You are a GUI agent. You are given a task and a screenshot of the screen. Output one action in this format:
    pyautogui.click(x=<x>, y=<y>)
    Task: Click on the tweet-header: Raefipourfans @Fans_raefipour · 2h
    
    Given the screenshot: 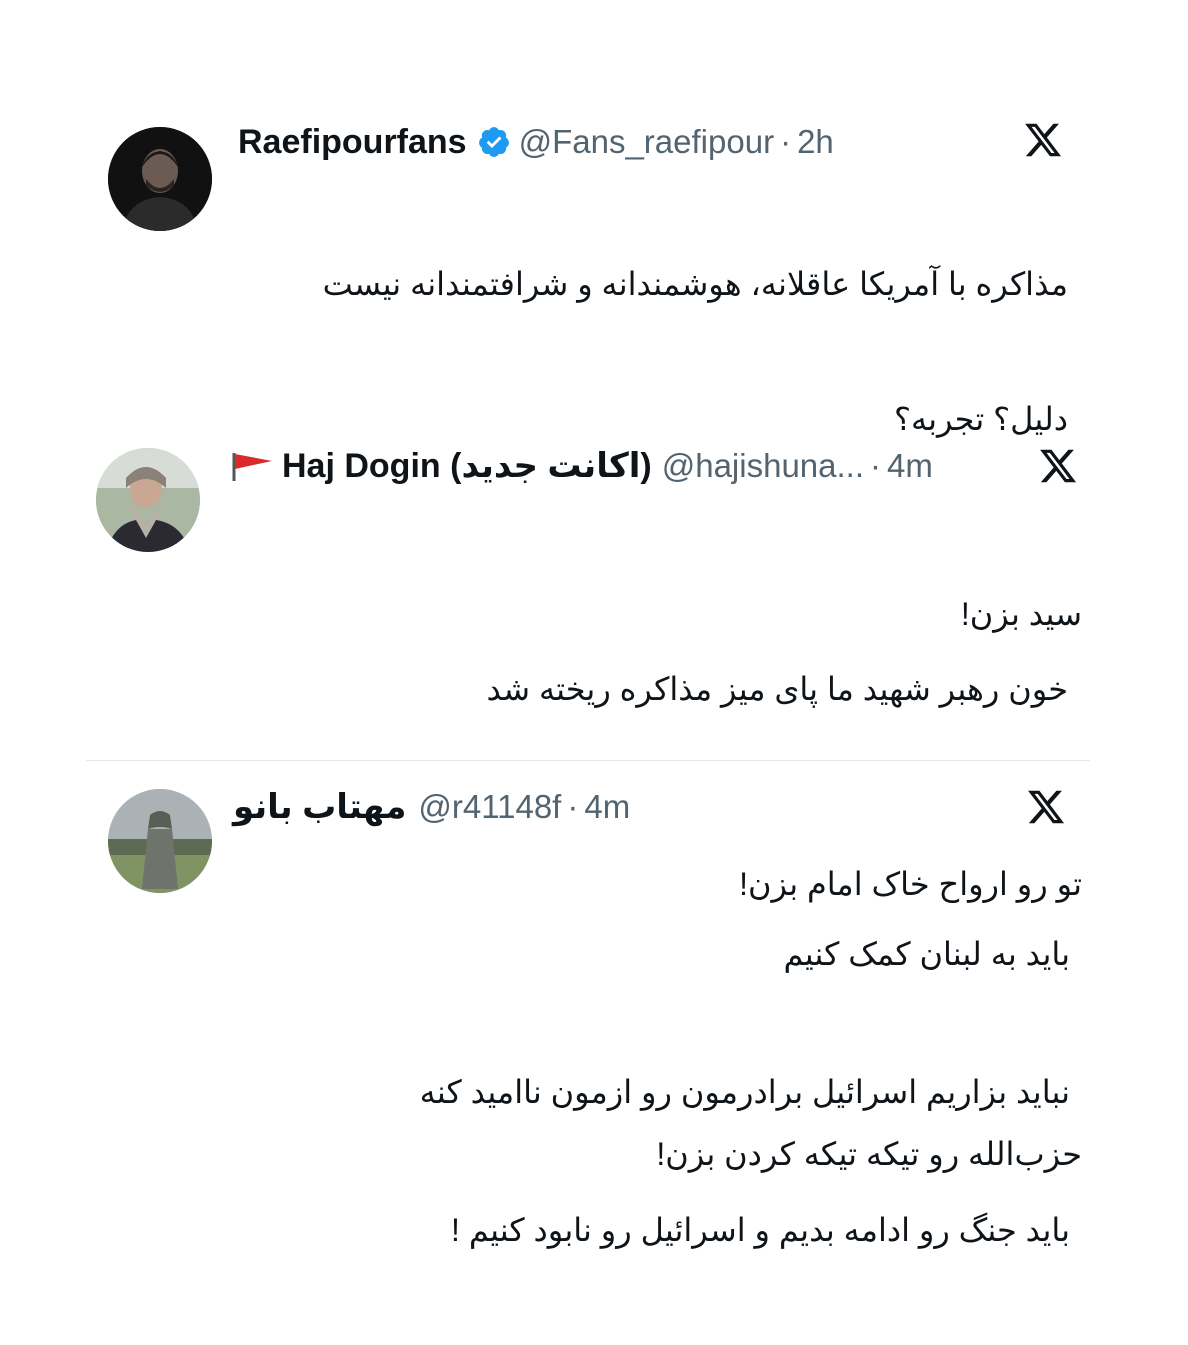 What is the action you would take?
    pyautogui.click(x=536, y=142)
    